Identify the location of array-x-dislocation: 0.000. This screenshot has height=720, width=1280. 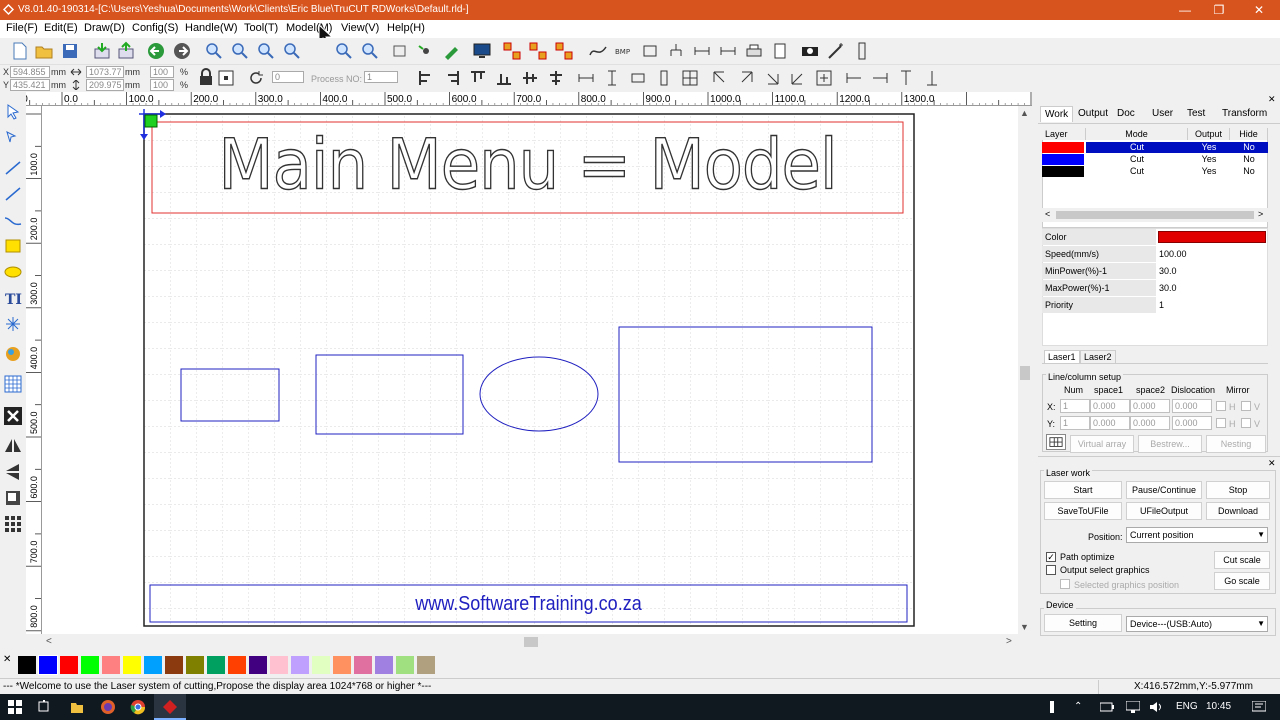
(1192, 406).